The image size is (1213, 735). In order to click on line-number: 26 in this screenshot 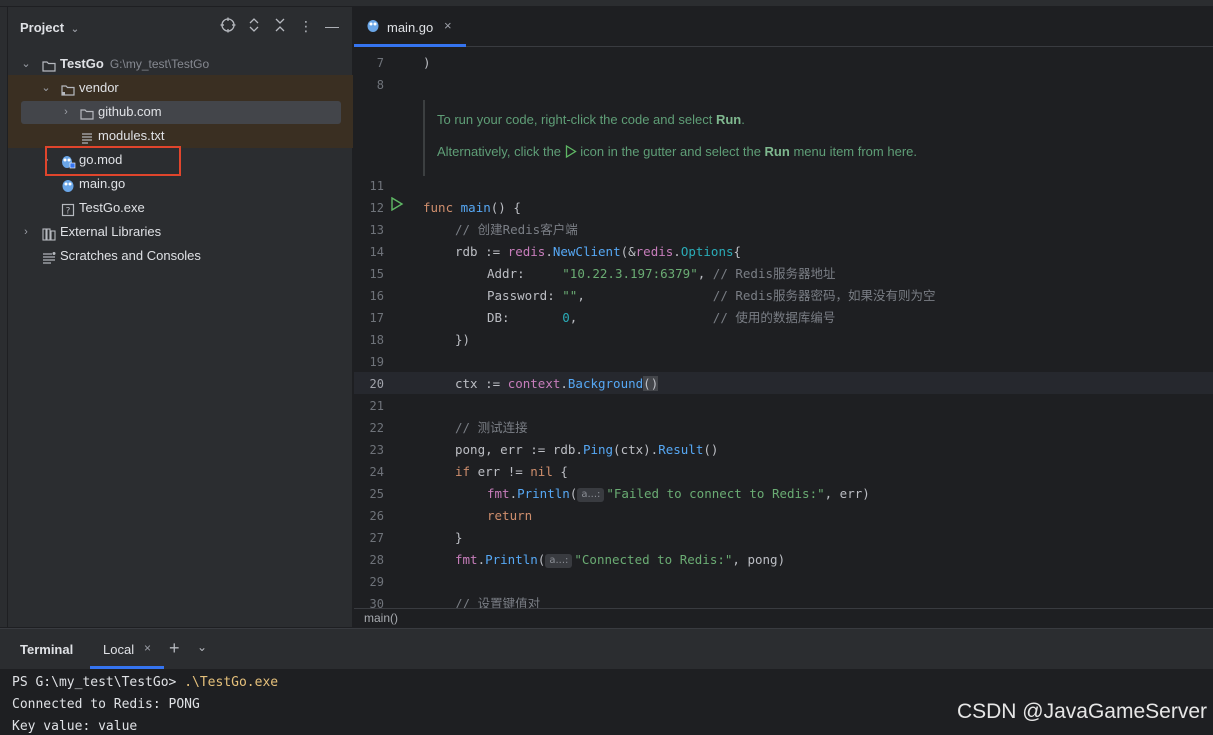, I will do `click(376, 516)`.